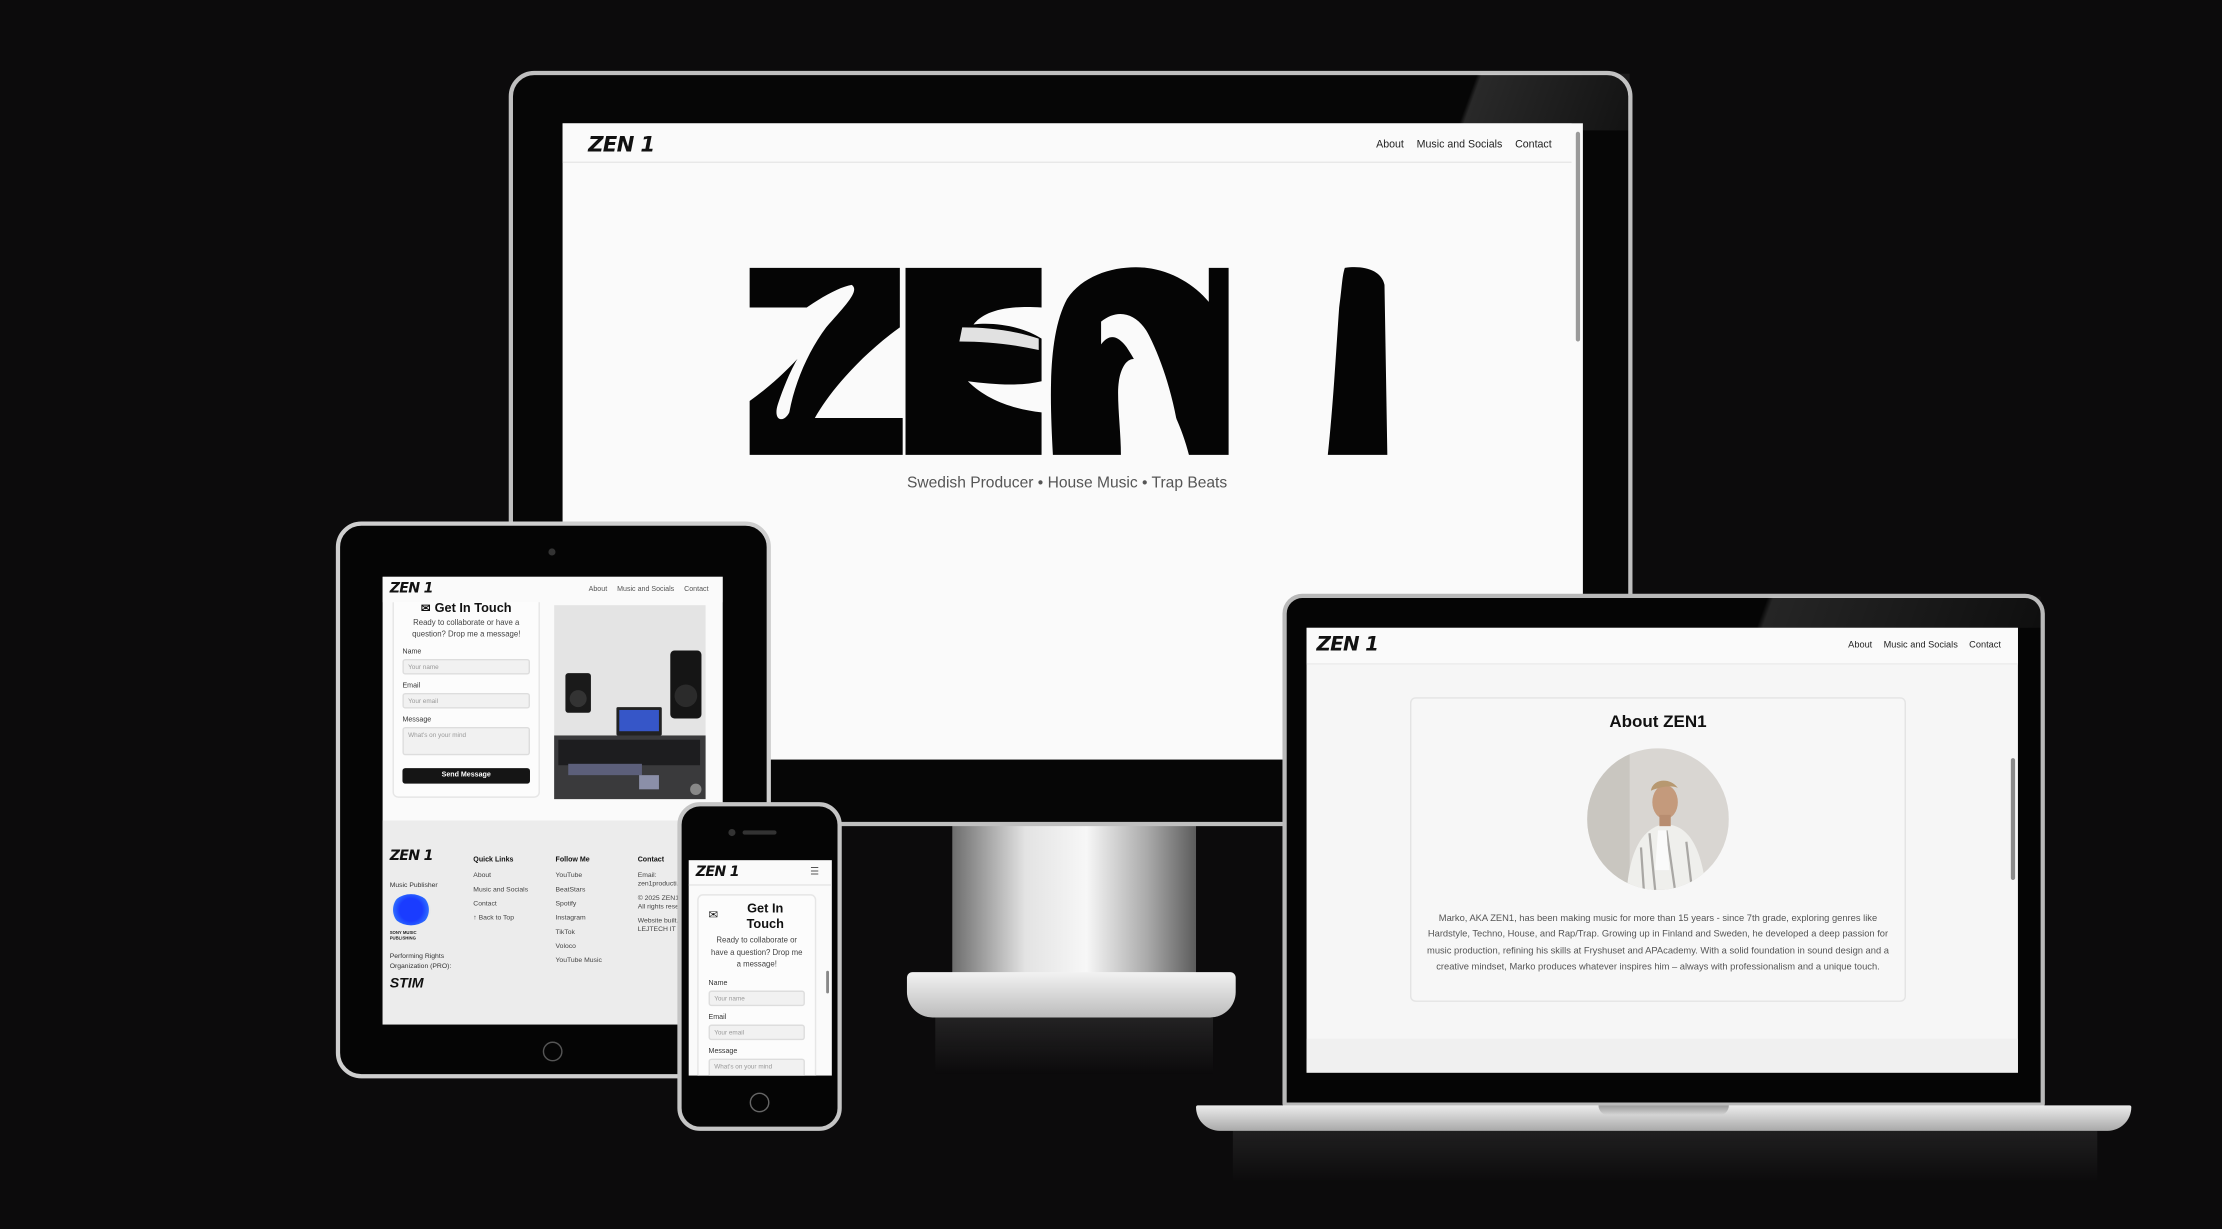 The image size is (2222, 1229). What do you see at coordinates (552, 589) in the screenshot?
I see `tablet-header: ZEN 1 About Music and Socials Contact` at bounding box center [552, 589].